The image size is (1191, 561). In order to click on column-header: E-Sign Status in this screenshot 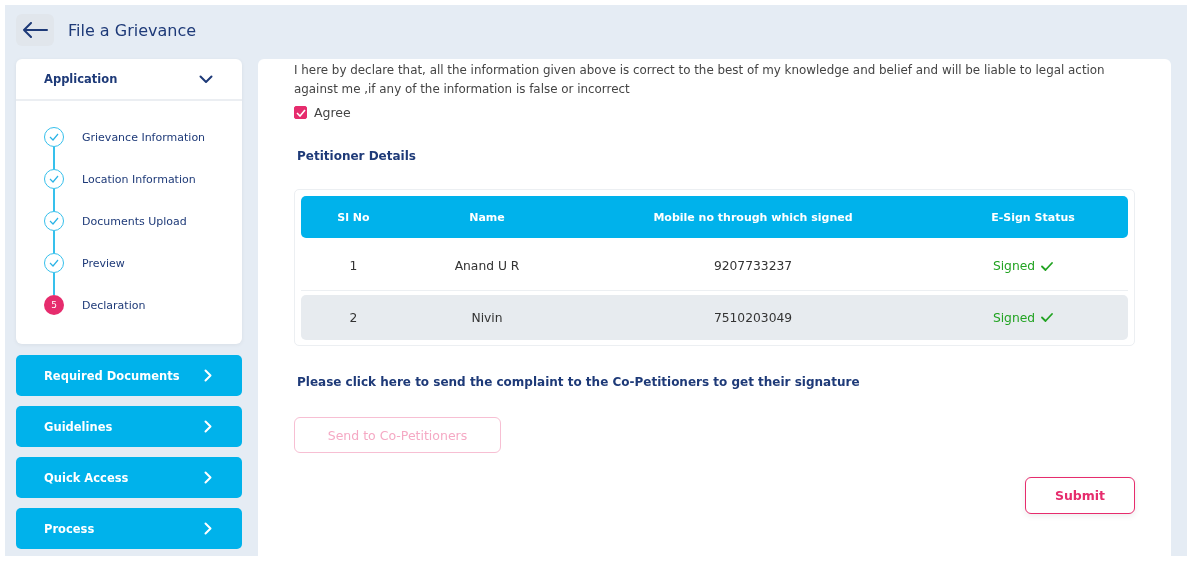, I will do `click(1033, 217)`.